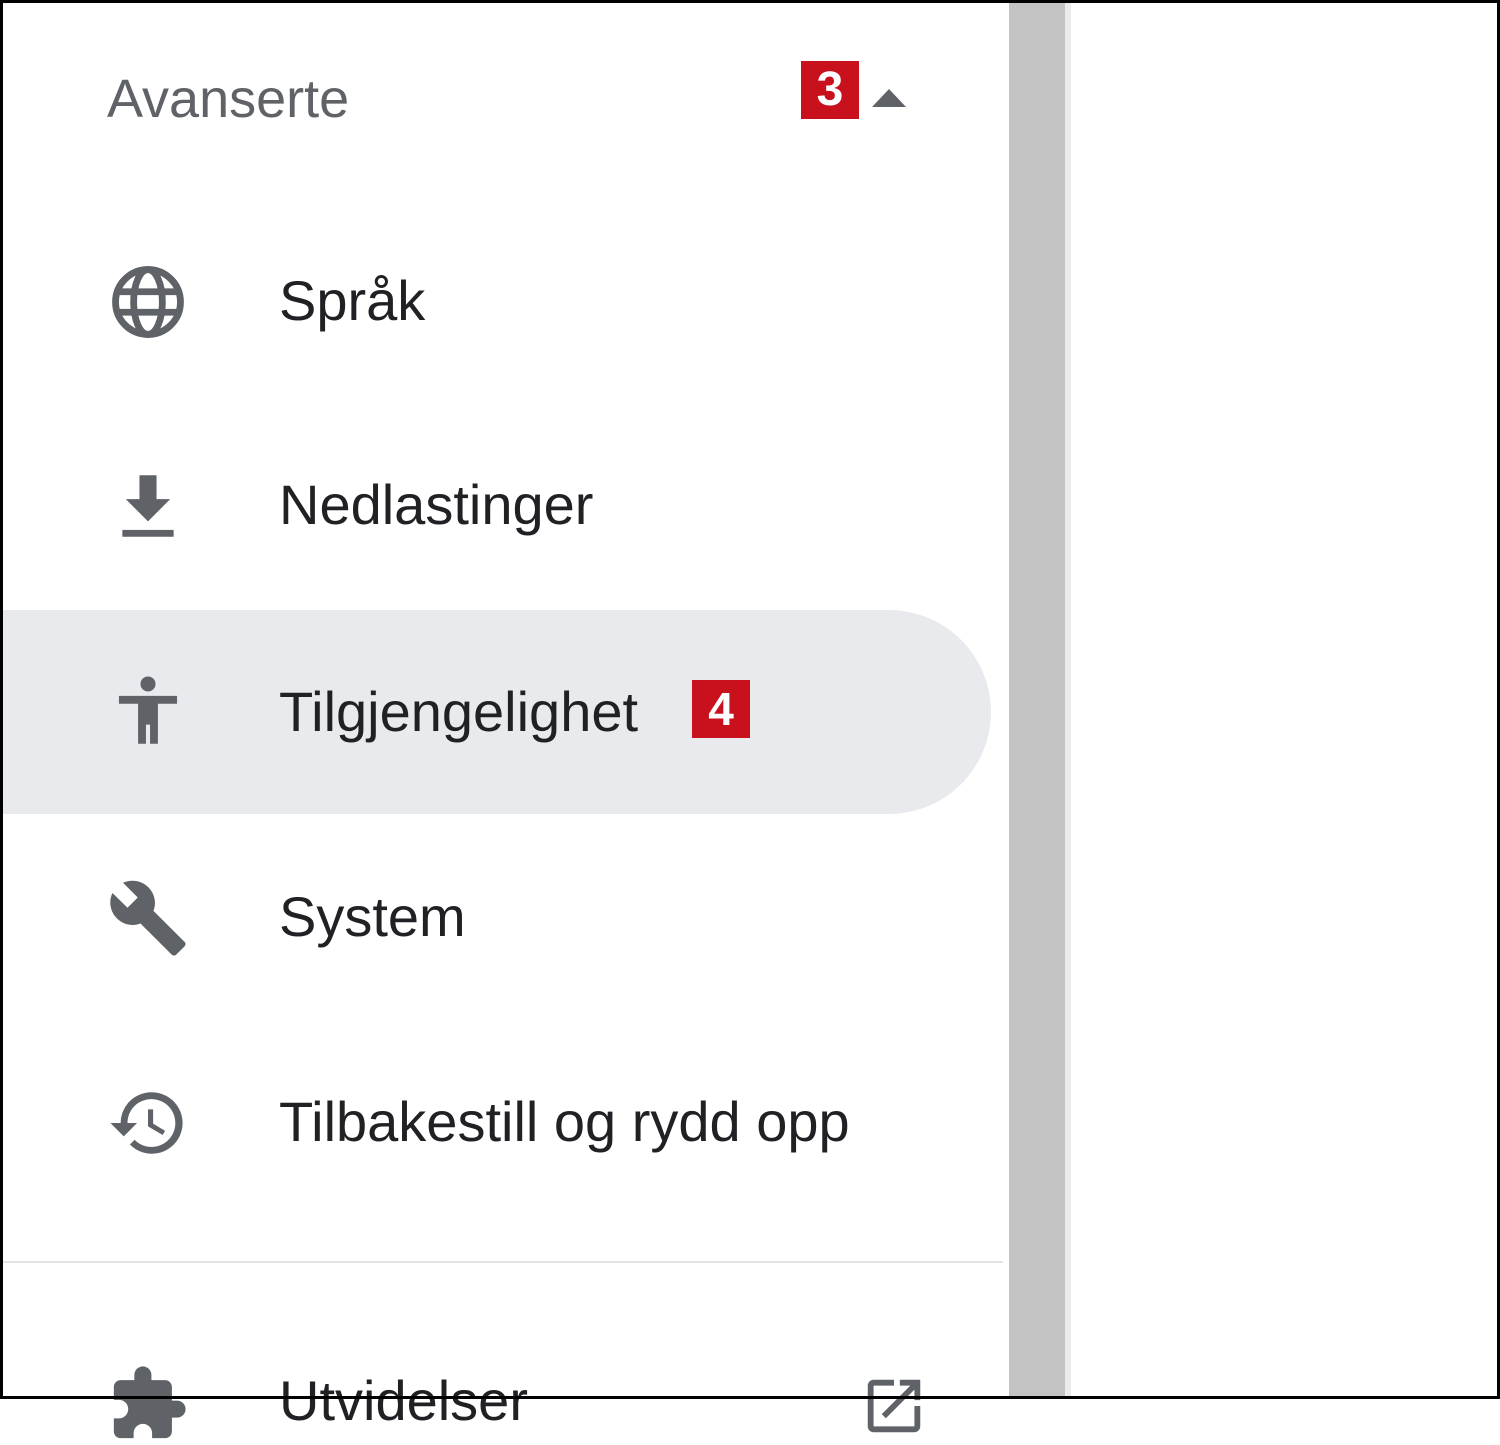  What do you see at coordinates (148, 918) in the screenshot?
I see `wrench-icon` at bounding box center [148, 918].